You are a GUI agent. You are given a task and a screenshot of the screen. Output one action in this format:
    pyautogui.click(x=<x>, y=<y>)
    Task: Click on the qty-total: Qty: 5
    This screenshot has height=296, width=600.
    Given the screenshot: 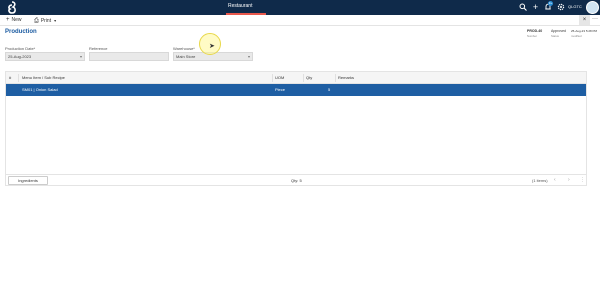 What is the action you would take?
    pyautogui.click(x=296, y=180)
    